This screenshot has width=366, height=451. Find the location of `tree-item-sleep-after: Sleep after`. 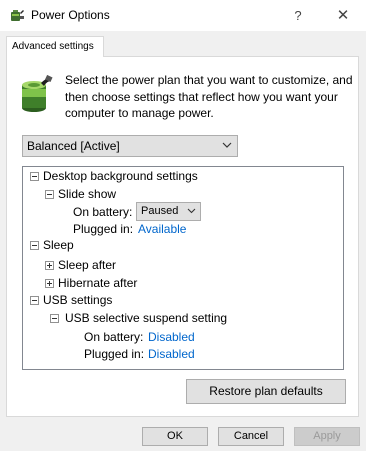

tree-item-sleep-after: Sleep after is located at coordinates (87, 265).